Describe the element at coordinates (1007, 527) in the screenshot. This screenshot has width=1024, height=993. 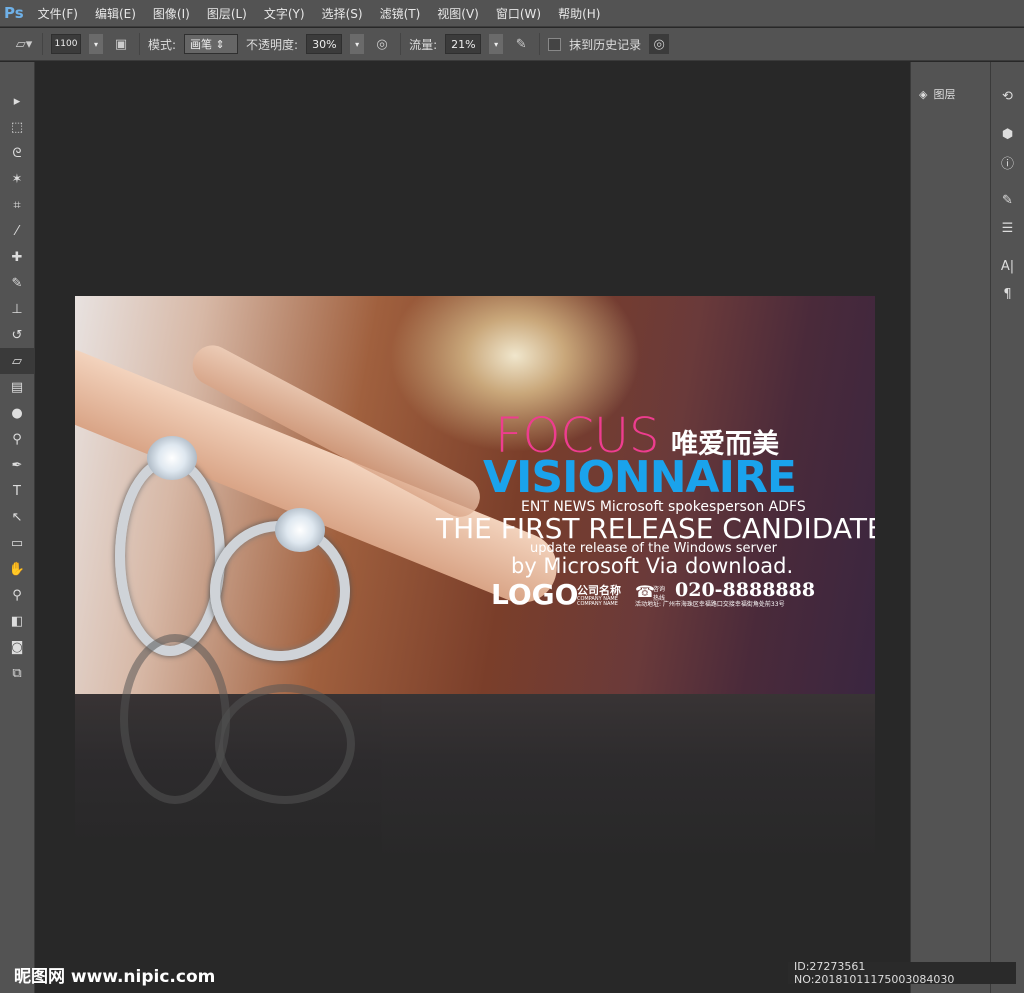
I see `panel-icons-dock: ⟲ ⬢ ⓘ ✎ ☰ A| ¶` at that location.